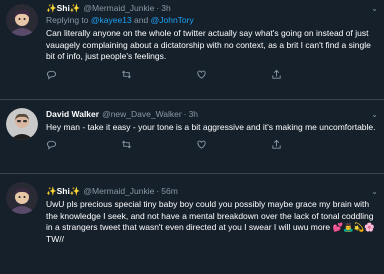 The height and width of the screenshot is (274, 384). What do you see at coordinates (212, 114) in the screenshot?
I see `tweet-2-header: David Walker @new_Dave_Walker · 3h` at bounding box center [212, 114].